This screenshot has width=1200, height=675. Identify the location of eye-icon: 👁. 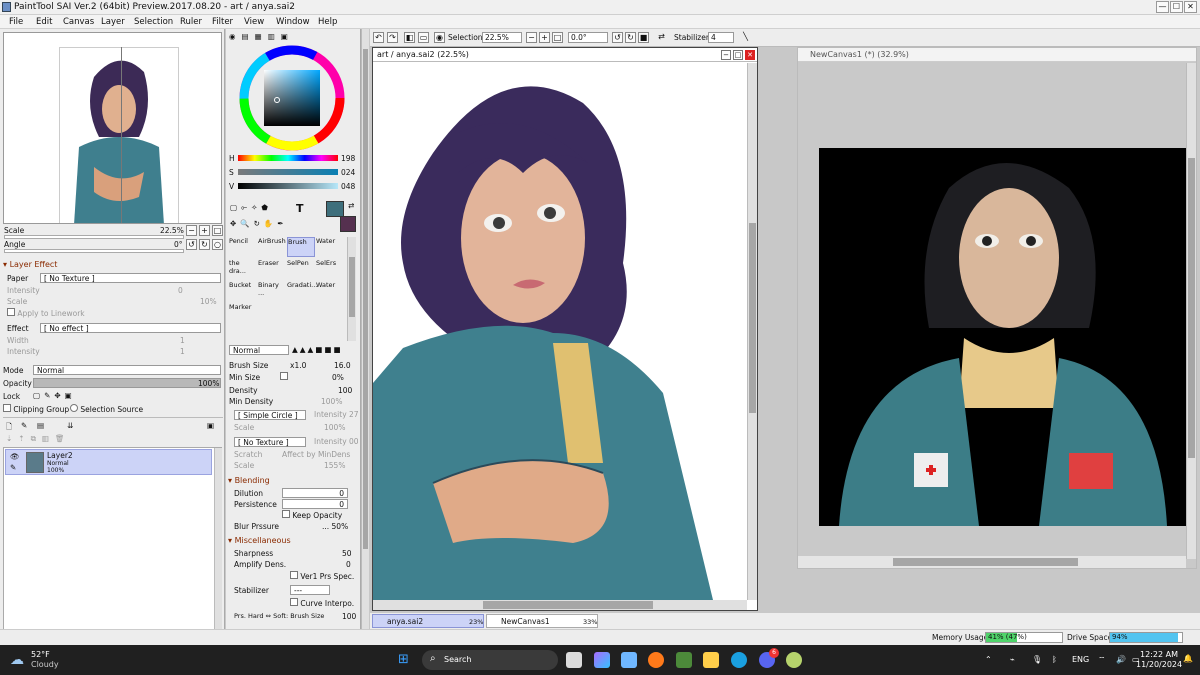
(15, 456).